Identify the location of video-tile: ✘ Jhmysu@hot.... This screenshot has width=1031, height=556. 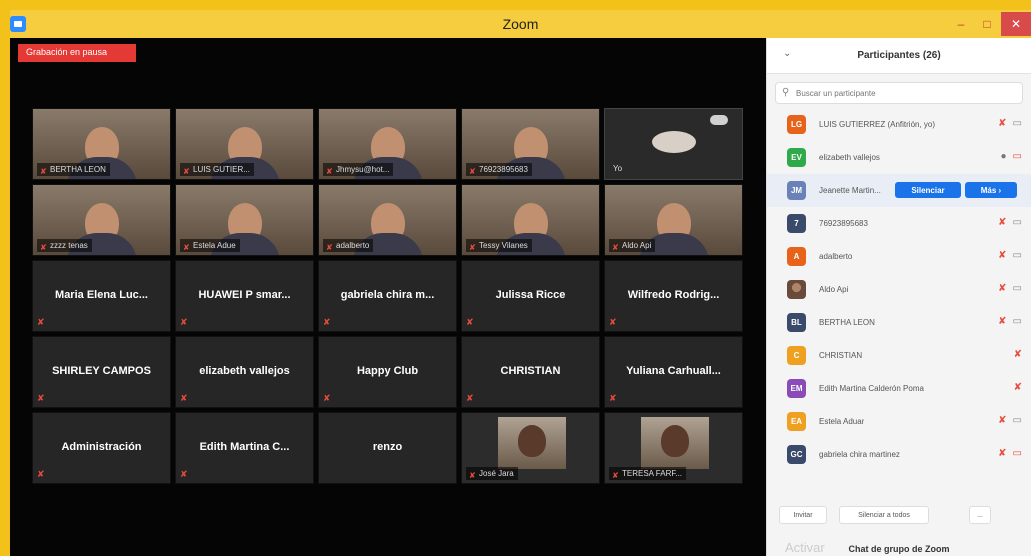
(387, 144).